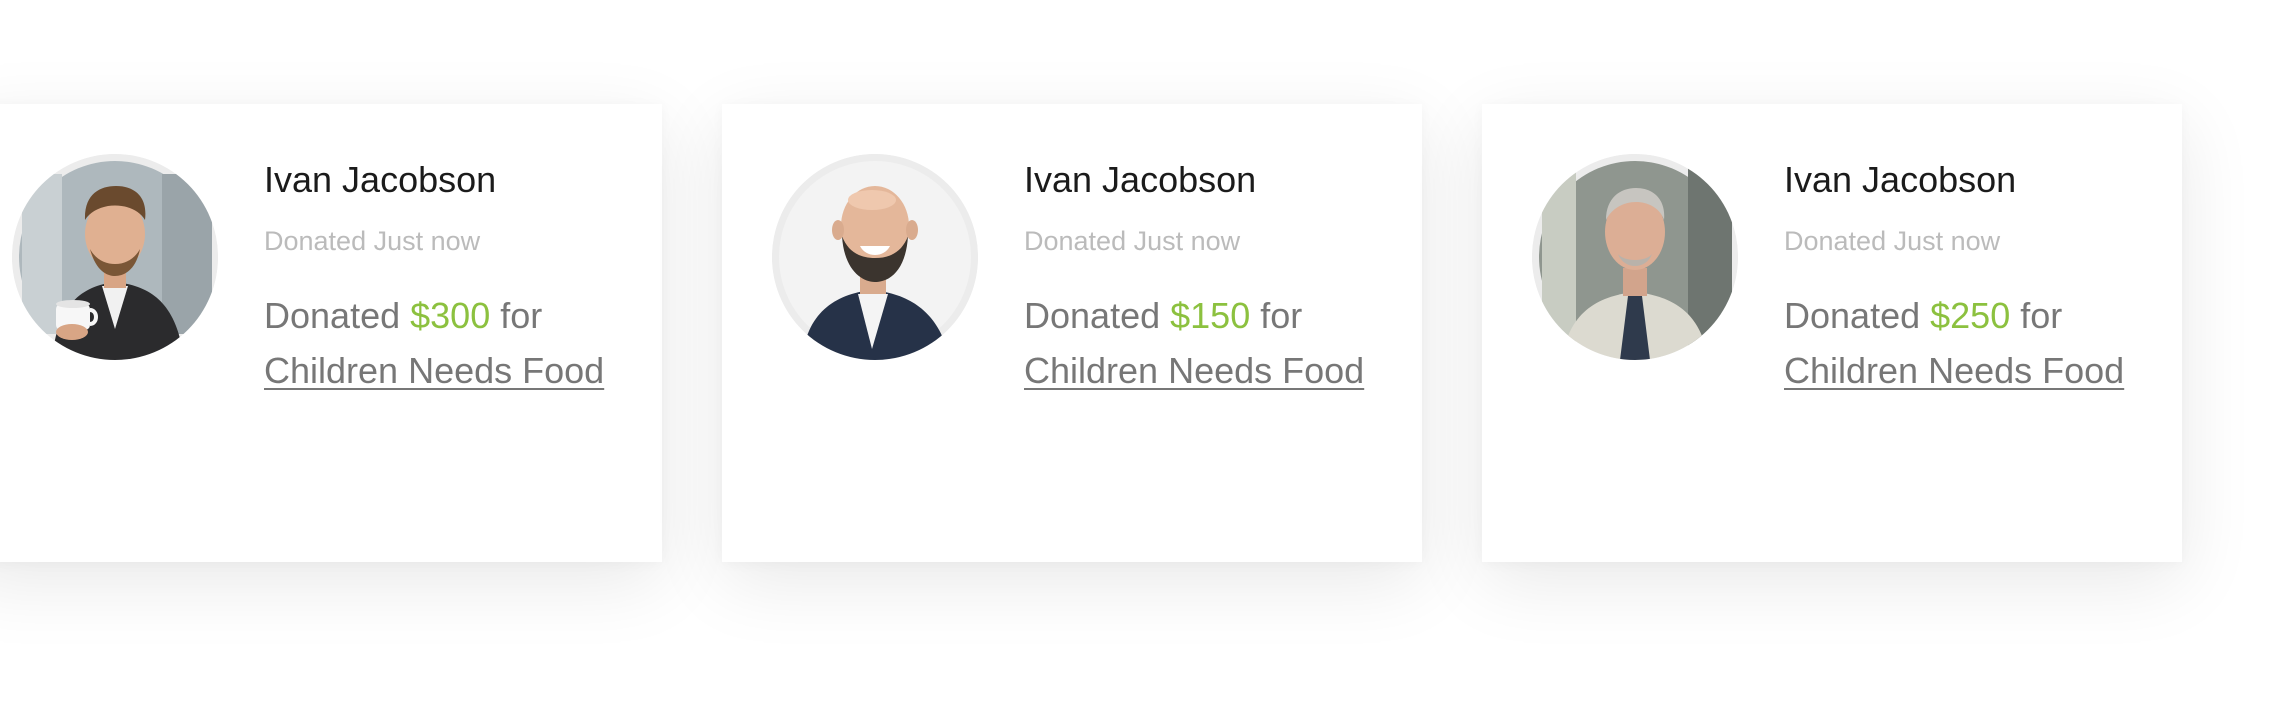 This screenshot has height=726, width=2290. What do you see at coordinates (1994, 343) in the screenshot?
I see `donation-summary: Donated $250 for Children Needs Food` at bounding box center [1994, 343].